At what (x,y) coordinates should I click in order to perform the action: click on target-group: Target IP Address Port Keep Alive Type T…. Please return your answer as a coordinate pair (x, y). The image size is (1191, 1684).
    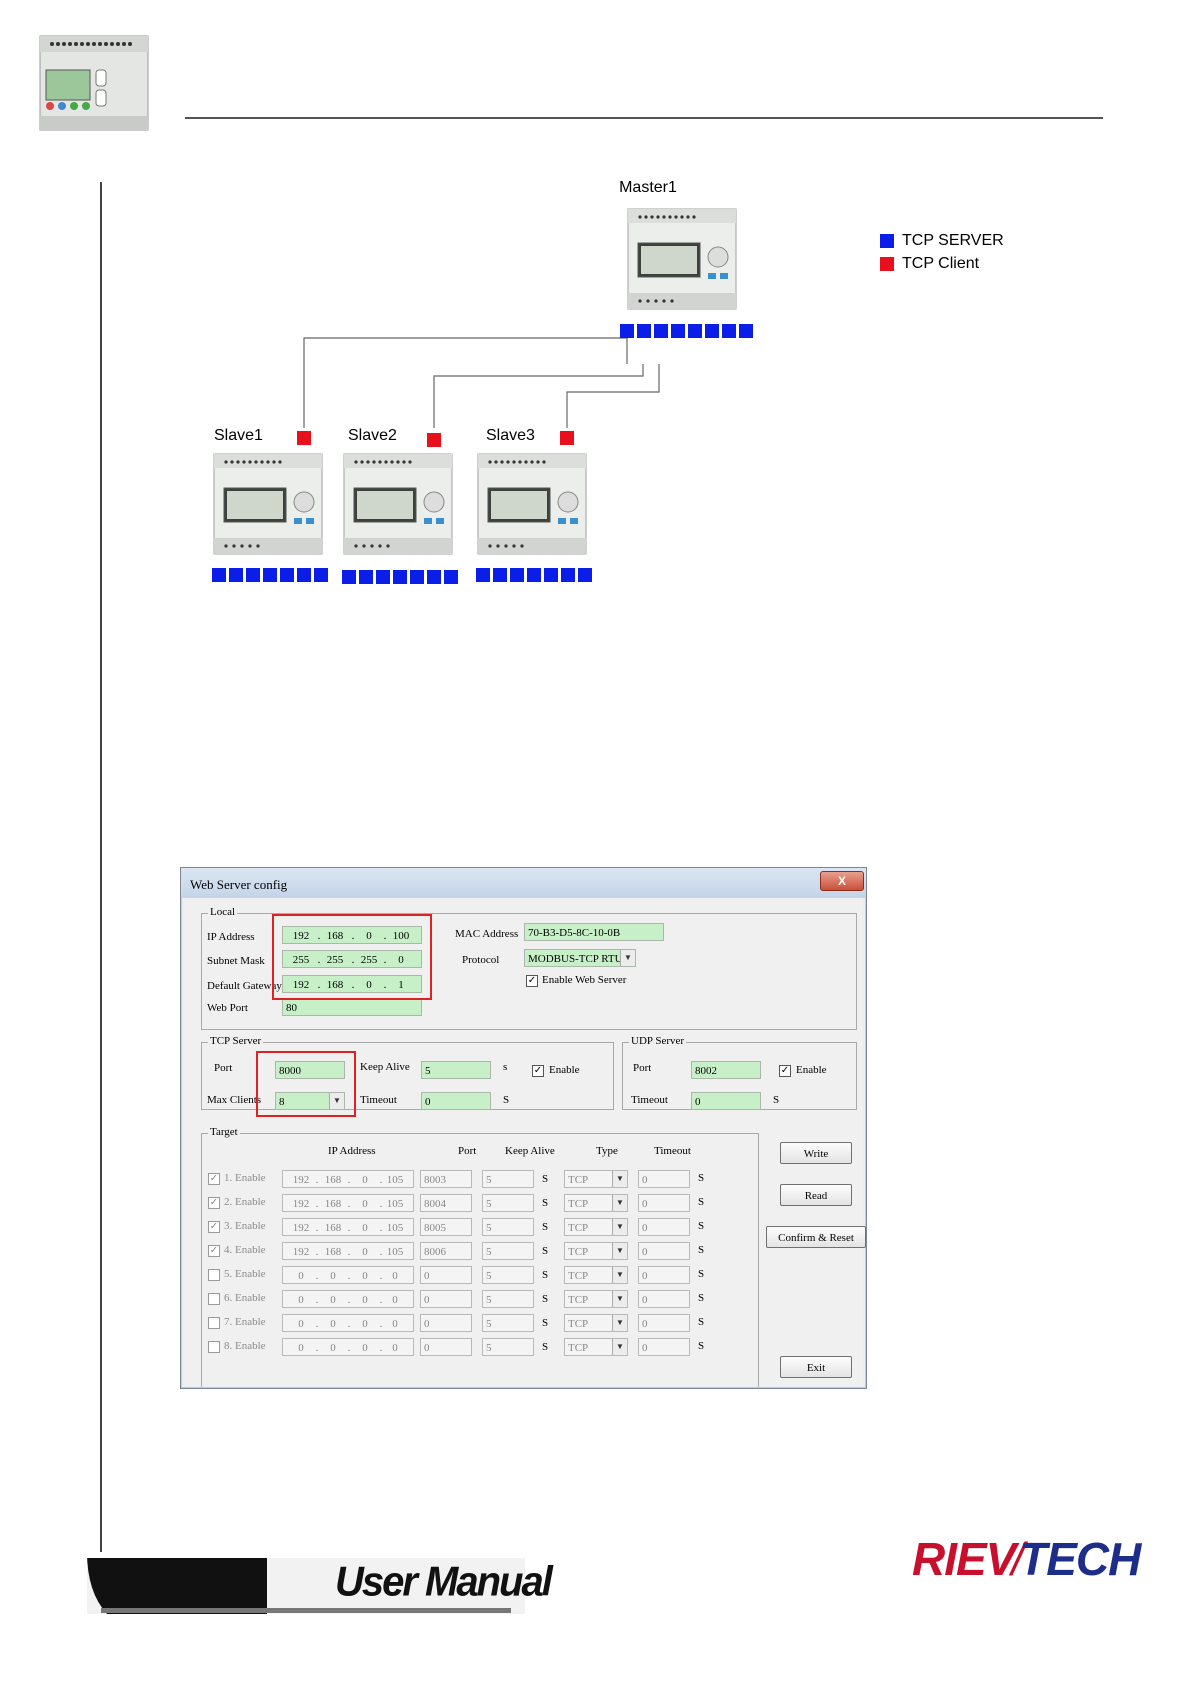
    Looking at the image, I should click on (480, 1256).